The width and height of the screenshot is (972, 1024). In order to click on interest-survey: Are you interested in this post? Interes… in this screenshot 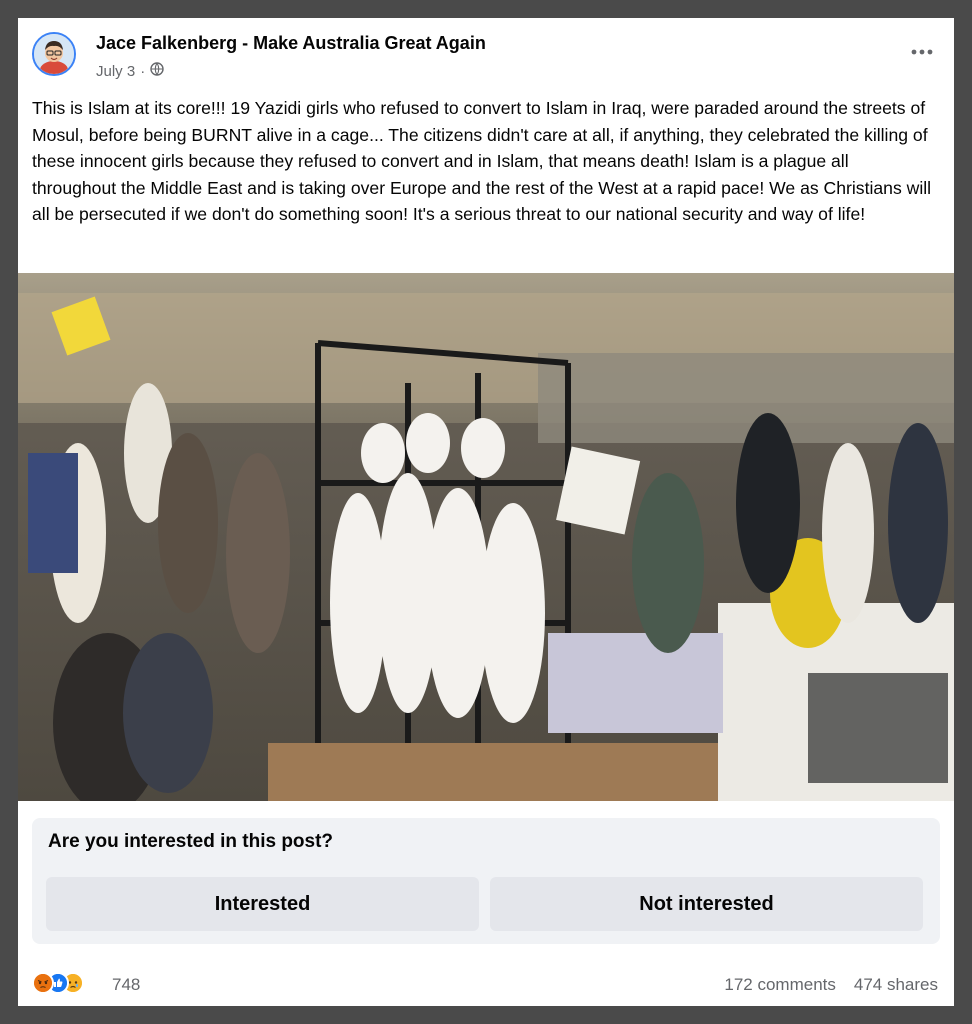, I will do `click(486, 881)`.